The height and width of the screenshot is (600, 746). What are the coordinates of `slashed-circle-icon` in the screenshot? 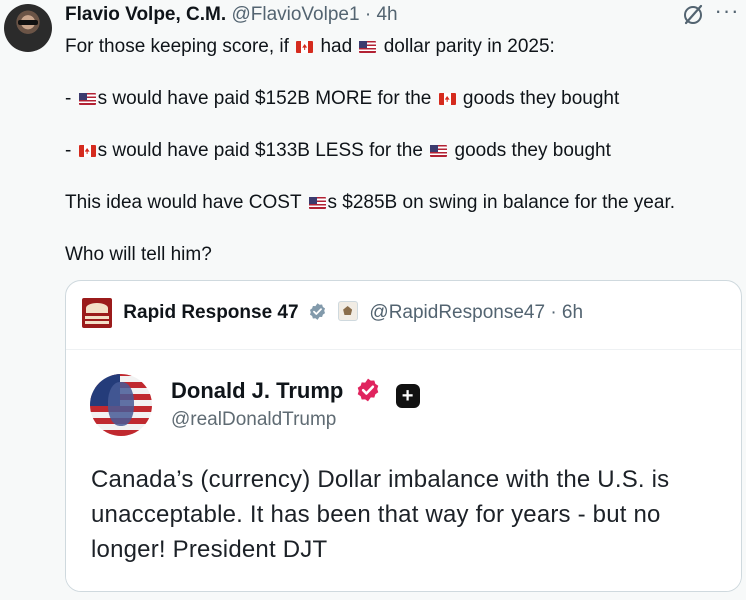 It's located at (693, 16).